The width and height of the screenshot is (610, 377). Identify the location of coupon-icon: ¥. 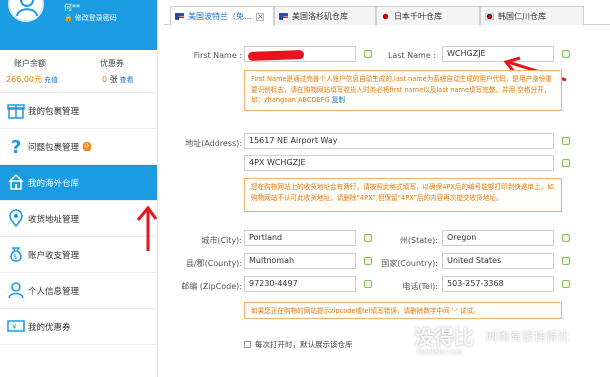
(16, 326).